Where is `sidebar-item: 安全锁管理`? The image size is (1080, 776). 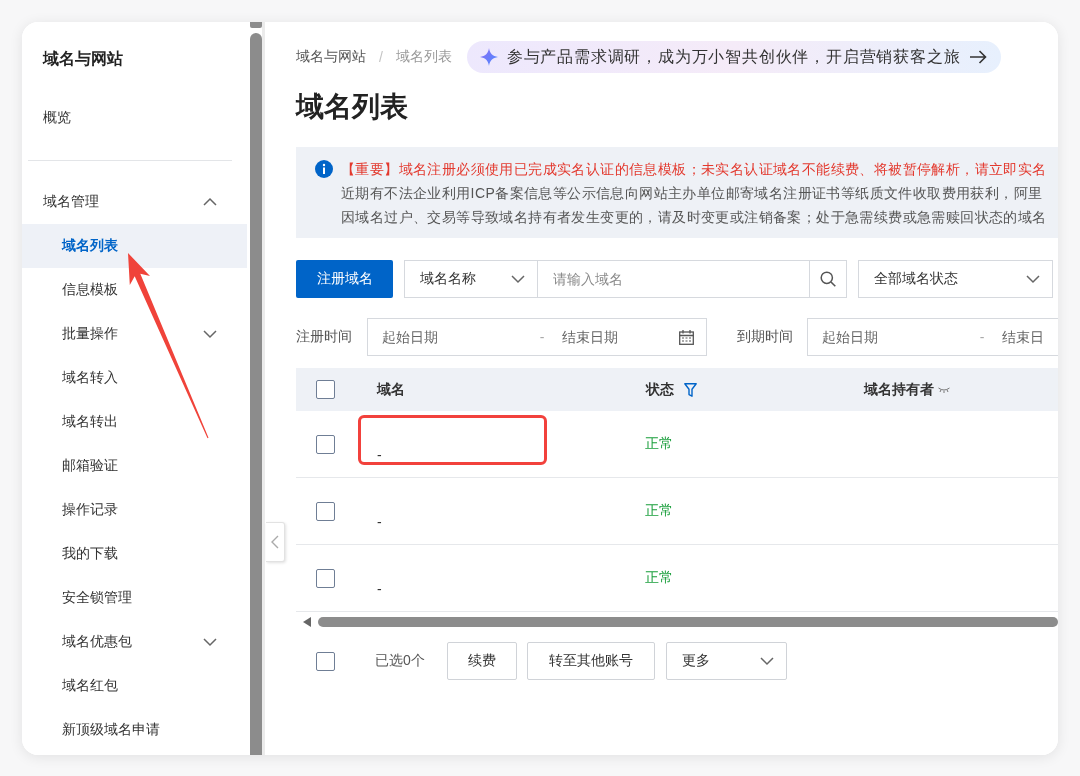
sidebar-item: 安全锁管理 is located at coordinates (134, 598).